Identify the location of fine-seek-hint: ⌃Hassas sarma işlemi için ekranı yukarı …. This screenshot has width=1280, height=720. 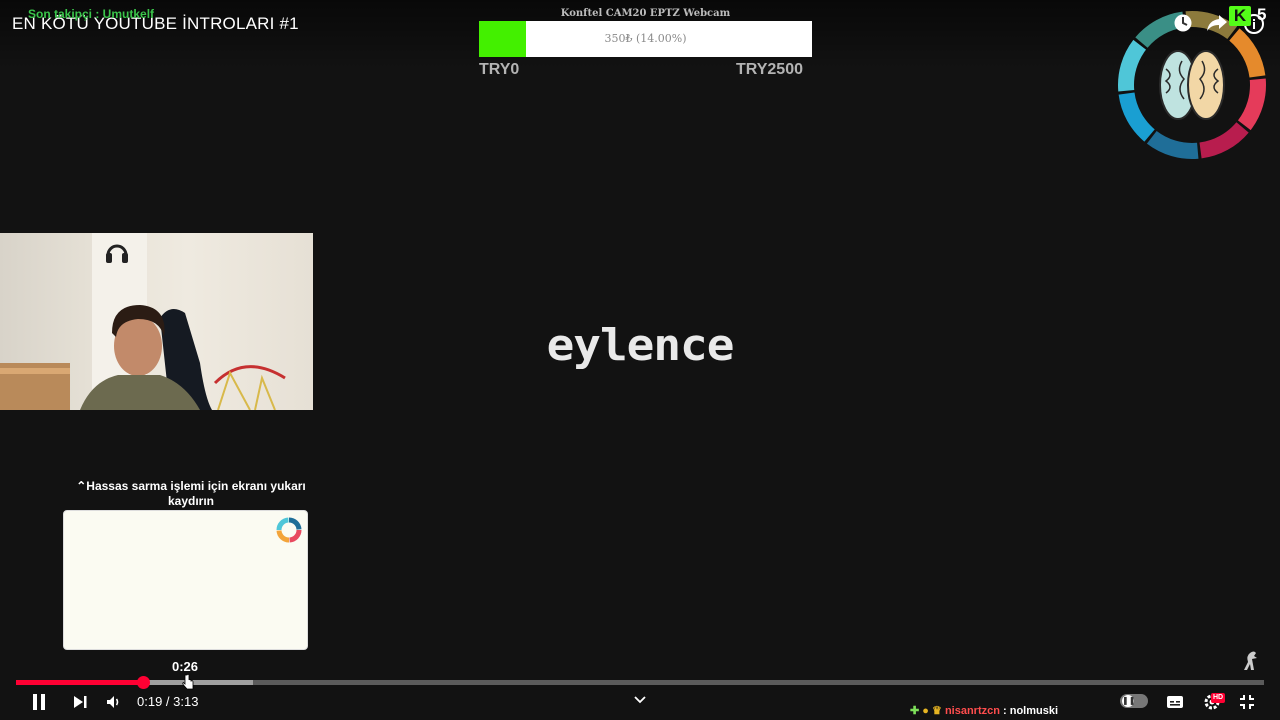
(191, 494).